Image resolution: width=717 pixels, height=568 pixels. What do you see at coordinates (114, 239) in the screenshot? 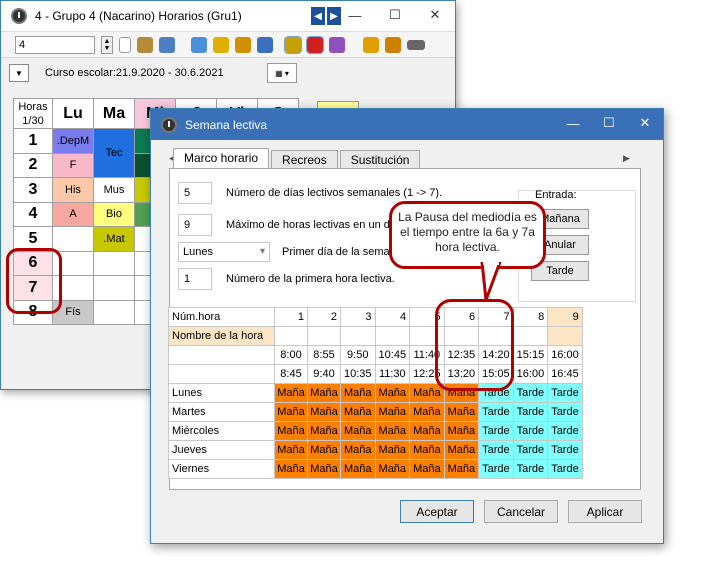
I see `lesson-cell: .Mat` at bounding box center [114, 239].